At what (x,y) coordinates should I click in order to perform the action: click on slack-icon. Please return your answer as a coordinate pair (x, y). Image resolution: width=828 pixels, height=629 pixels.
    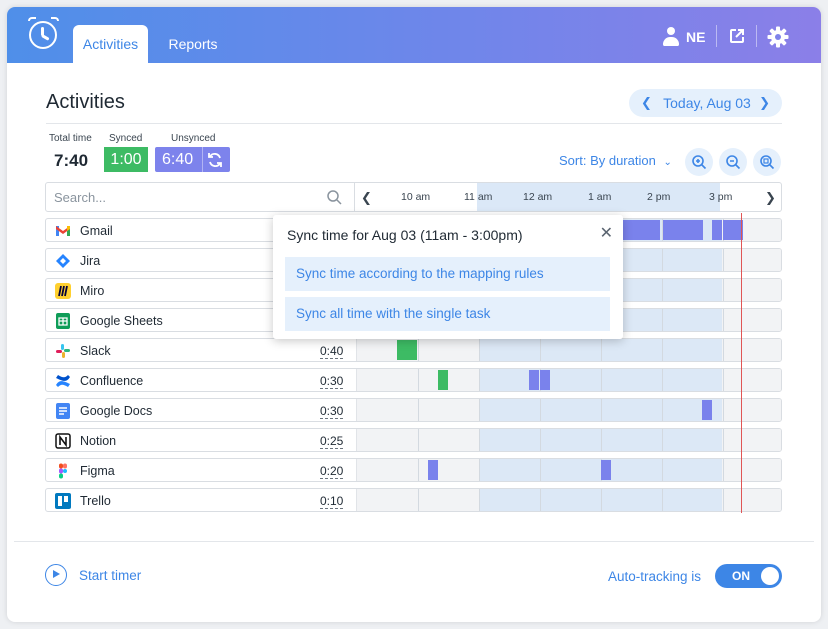
    Looking at the image, I should click on (63, 351).